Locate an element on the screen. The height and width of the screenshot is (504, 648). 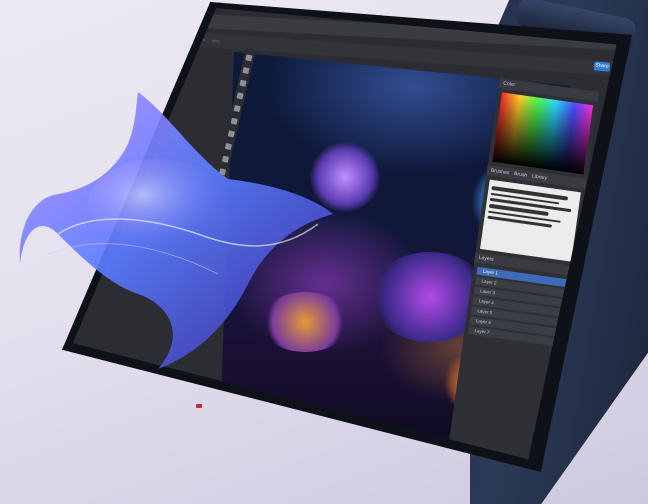
color-picker is located at coordinates (543, 133).